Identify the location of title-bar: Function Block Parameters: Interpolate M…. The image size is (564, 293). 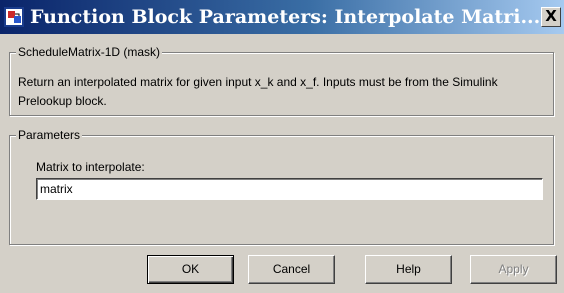
(282, 17).